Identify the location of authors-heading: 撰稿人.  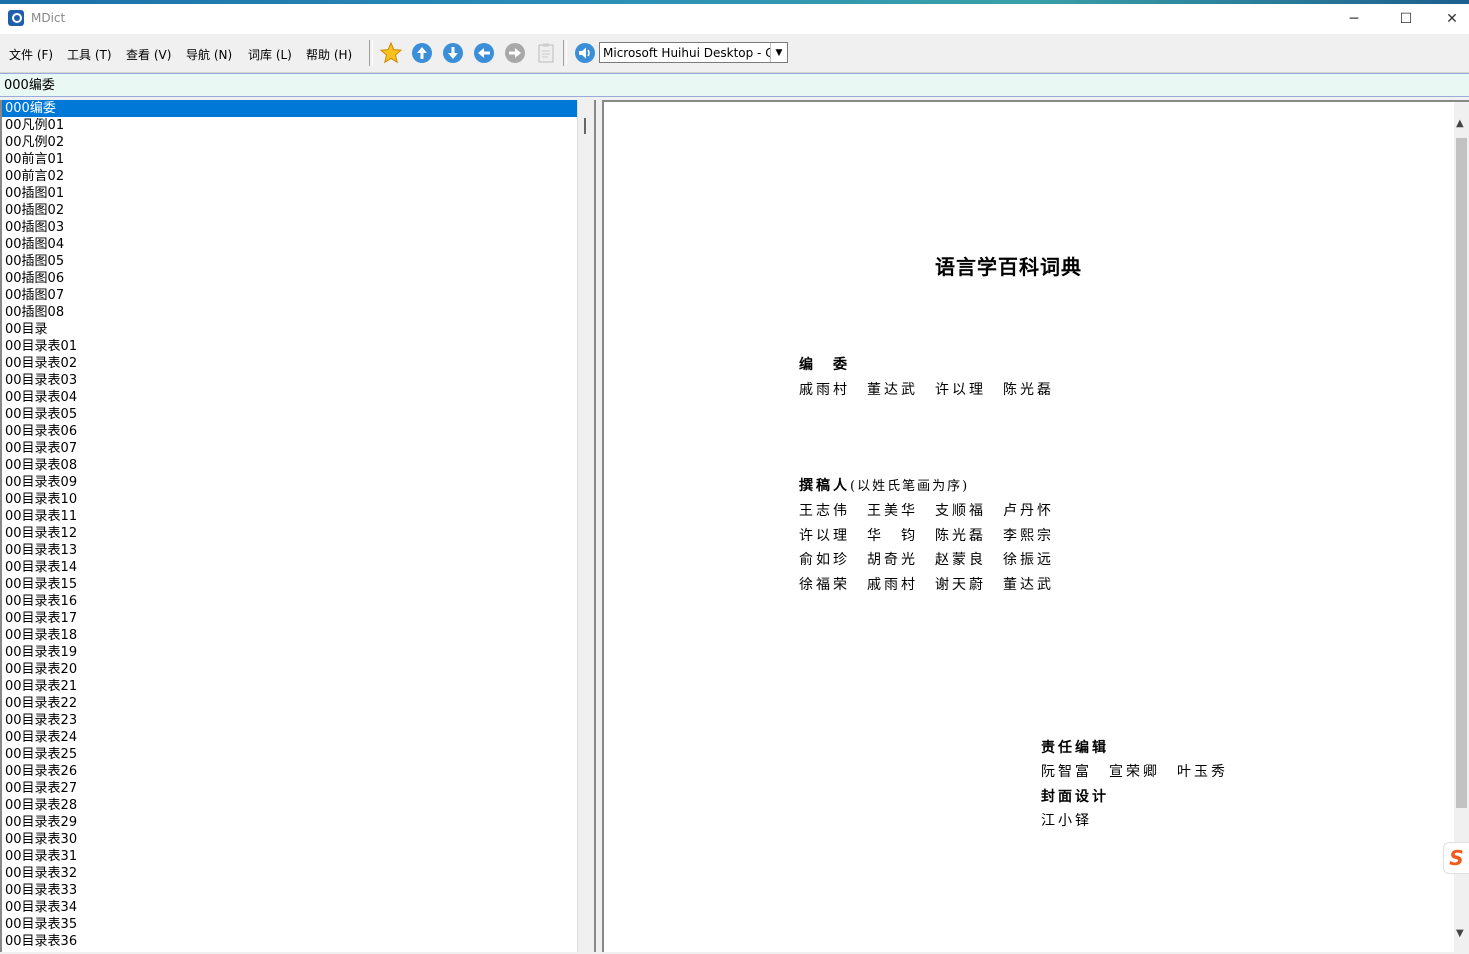
(824, 486).